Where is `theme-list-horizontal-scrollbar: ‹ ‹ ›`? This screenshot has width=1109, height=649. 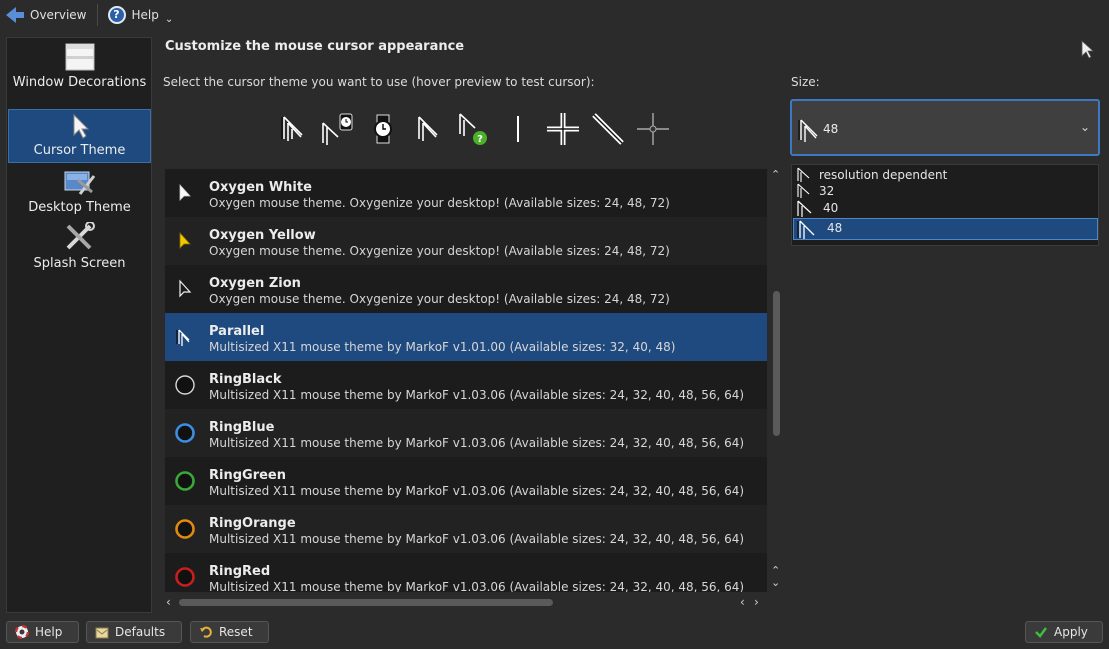 theme-list-horizontal-scrollbar: ‹ ‹ › is located at coordinates (466, 602).